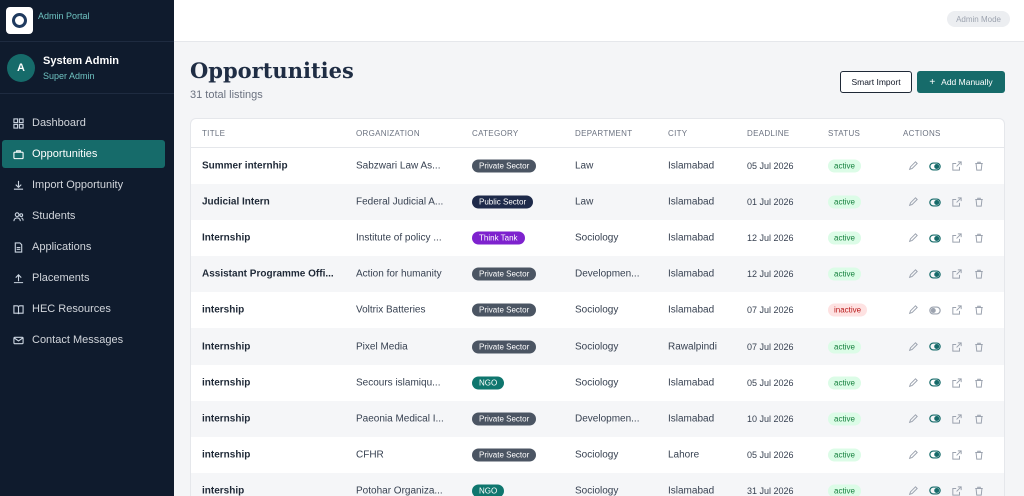  I want to click on column-header-department: DEPARTMENT, so click(603, 133).